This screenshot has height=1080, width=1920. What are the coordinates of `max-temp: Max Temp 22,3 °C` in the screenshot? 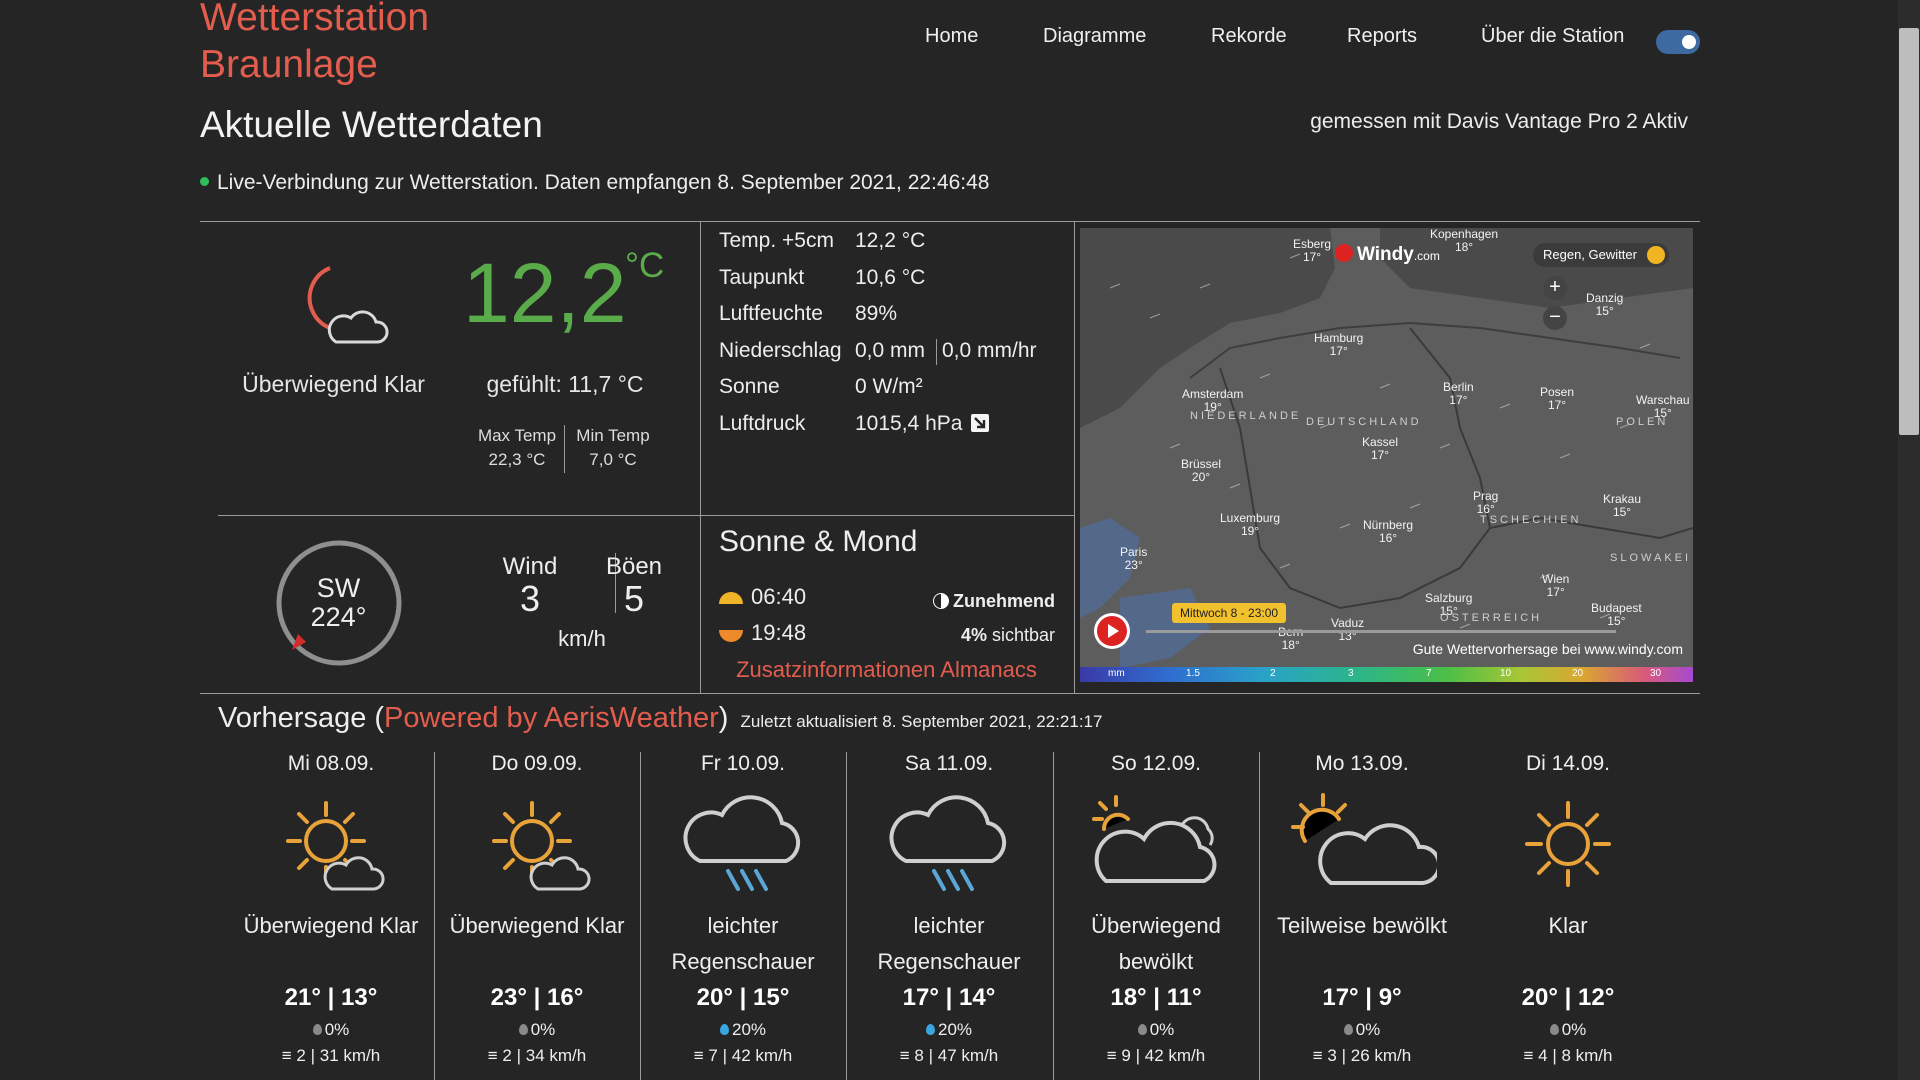 It's located at (517, 448).